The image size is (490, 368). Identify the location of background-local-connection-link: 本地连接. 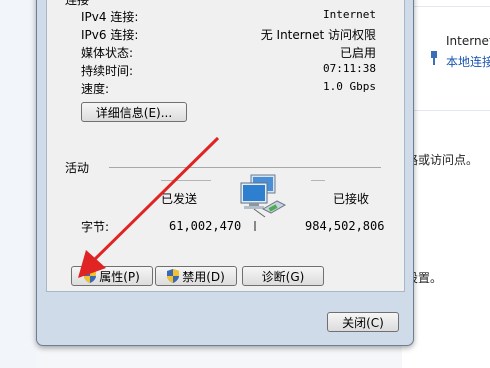
(468, 61).